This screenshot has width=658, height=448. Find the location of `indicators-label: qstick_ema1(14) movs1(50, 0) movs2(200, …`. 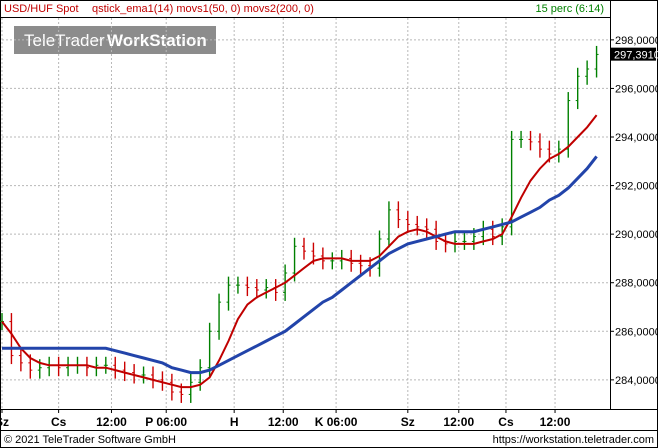

indicators-label: qstick_ema1(14) movs1(50, 0) movs2(200, … is located at coordinates (203, 9).